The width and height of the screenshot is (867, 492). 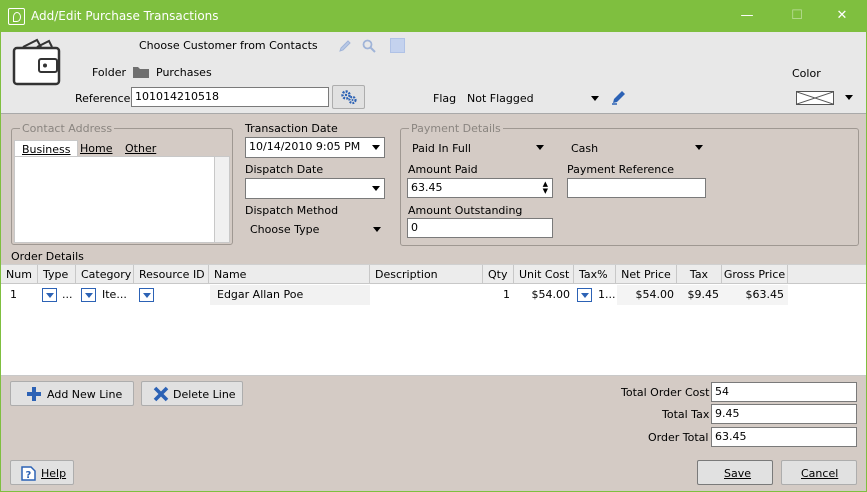 I want to click on column-header-type: Type, so click(x=57, y=274).